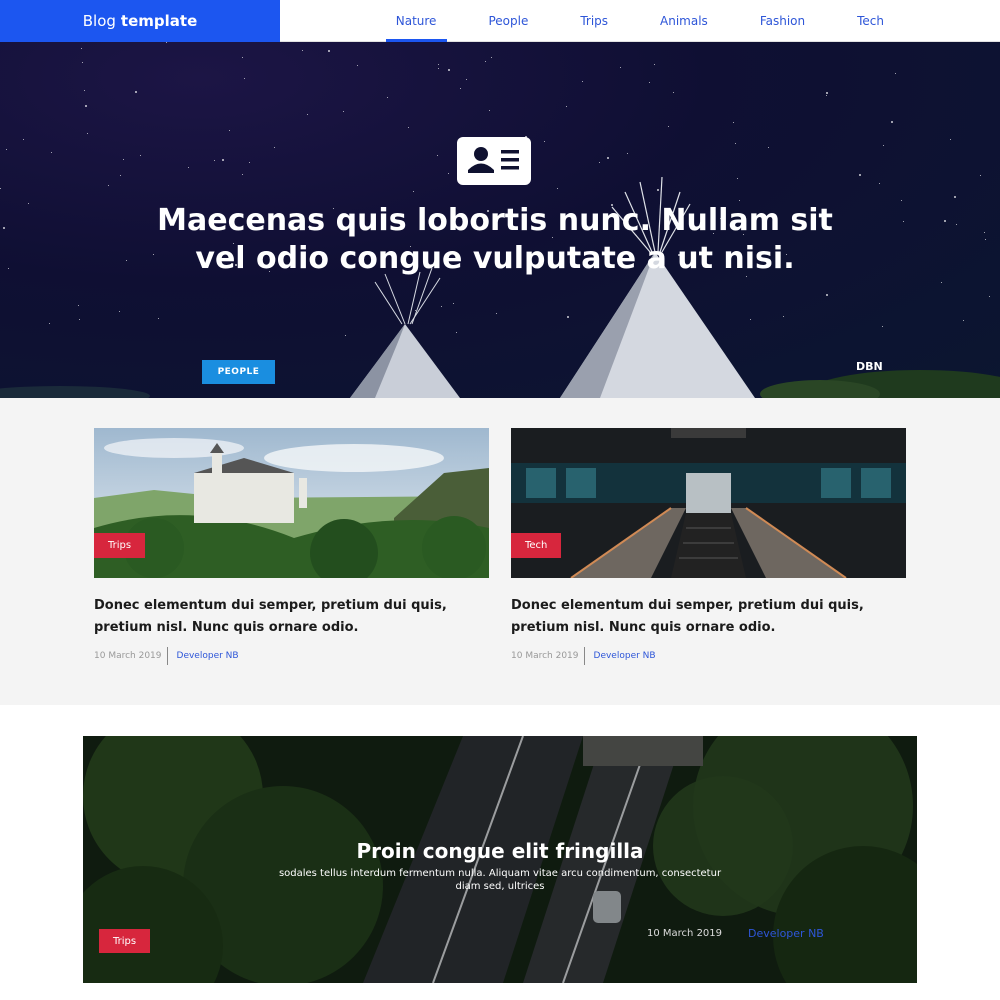 This screenshot has height=1000, width=1000. I want to click on brand-logo: Blog template, so click(140, 21).